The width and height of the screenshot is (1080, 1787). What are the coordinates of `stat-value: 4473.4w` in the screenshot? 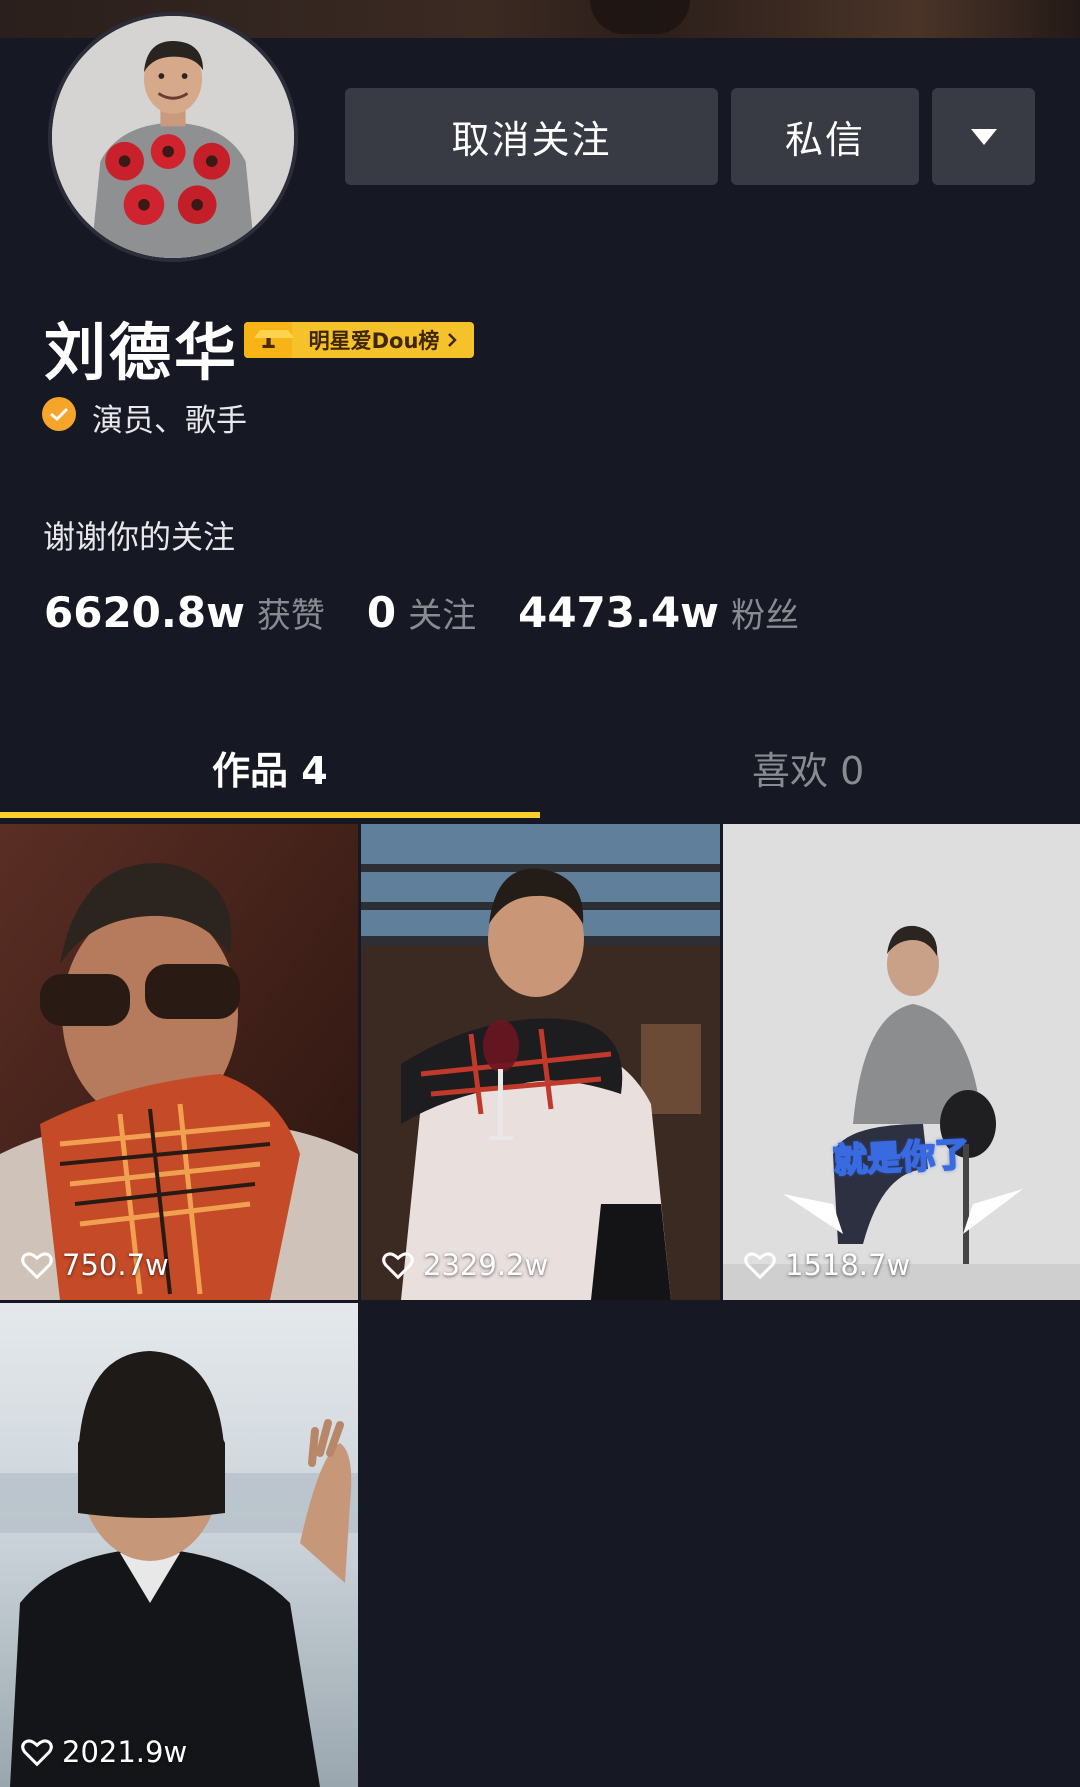 It's located at (618, 612).